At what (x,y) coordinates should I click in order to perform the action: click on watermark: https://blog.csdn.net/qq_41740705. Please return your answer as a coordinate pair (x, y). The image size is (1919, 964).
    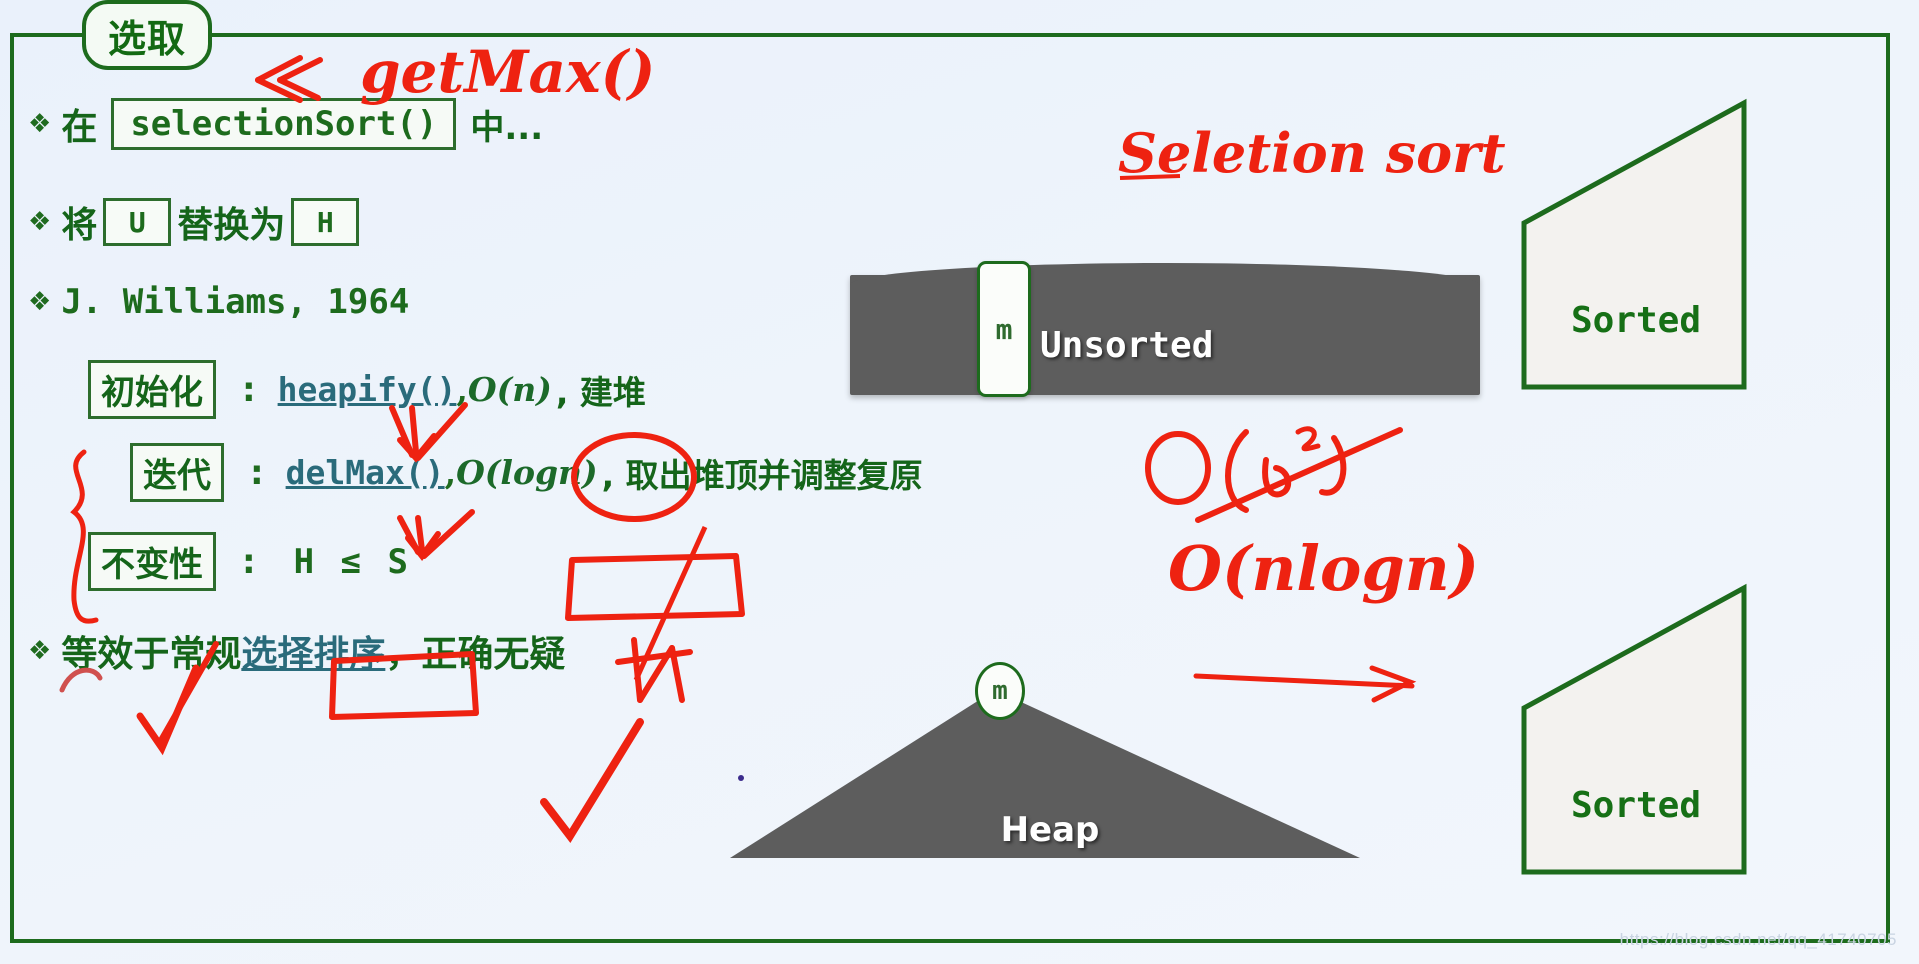
    Looking at the image, I should click on (1758, 939).